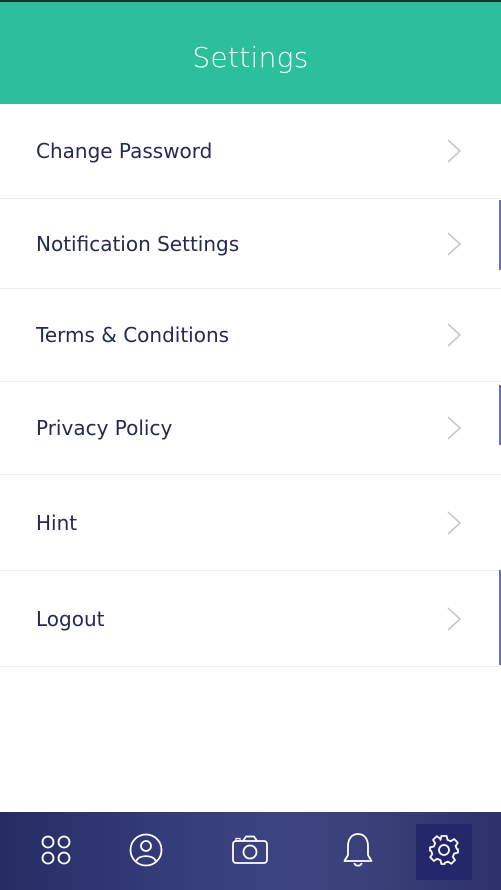  I want to click on tab-profile, so click(146, 852).